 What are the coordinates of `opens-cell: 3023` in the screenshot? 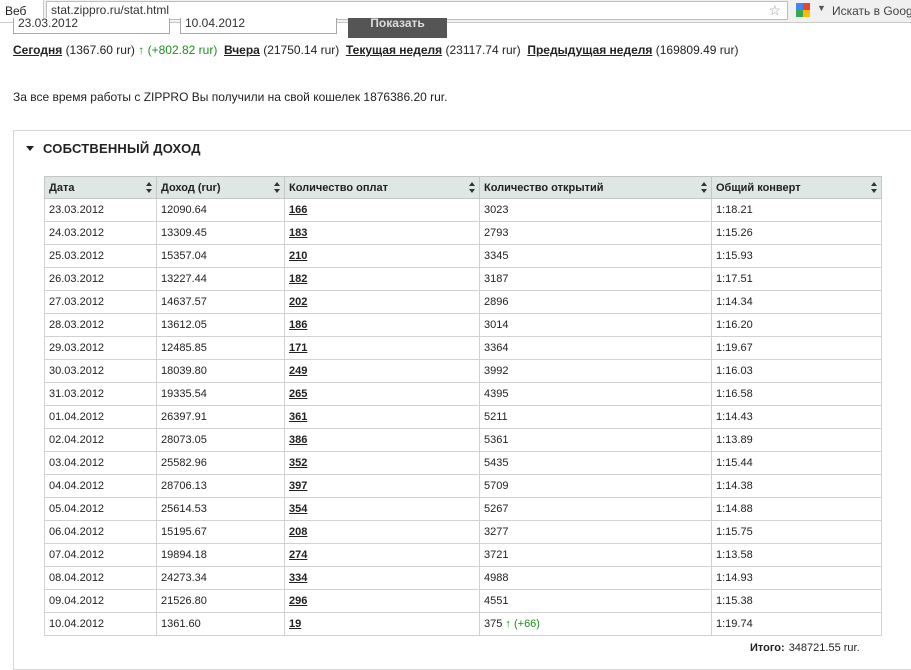 It's located at (595, 210).